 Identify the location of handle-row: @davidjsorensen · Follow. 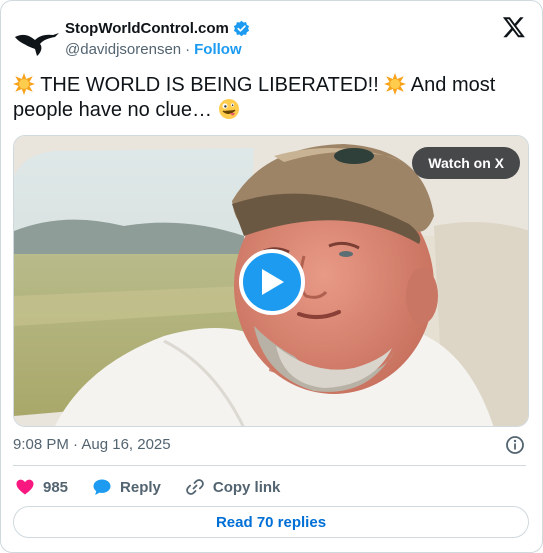
(153, 49).